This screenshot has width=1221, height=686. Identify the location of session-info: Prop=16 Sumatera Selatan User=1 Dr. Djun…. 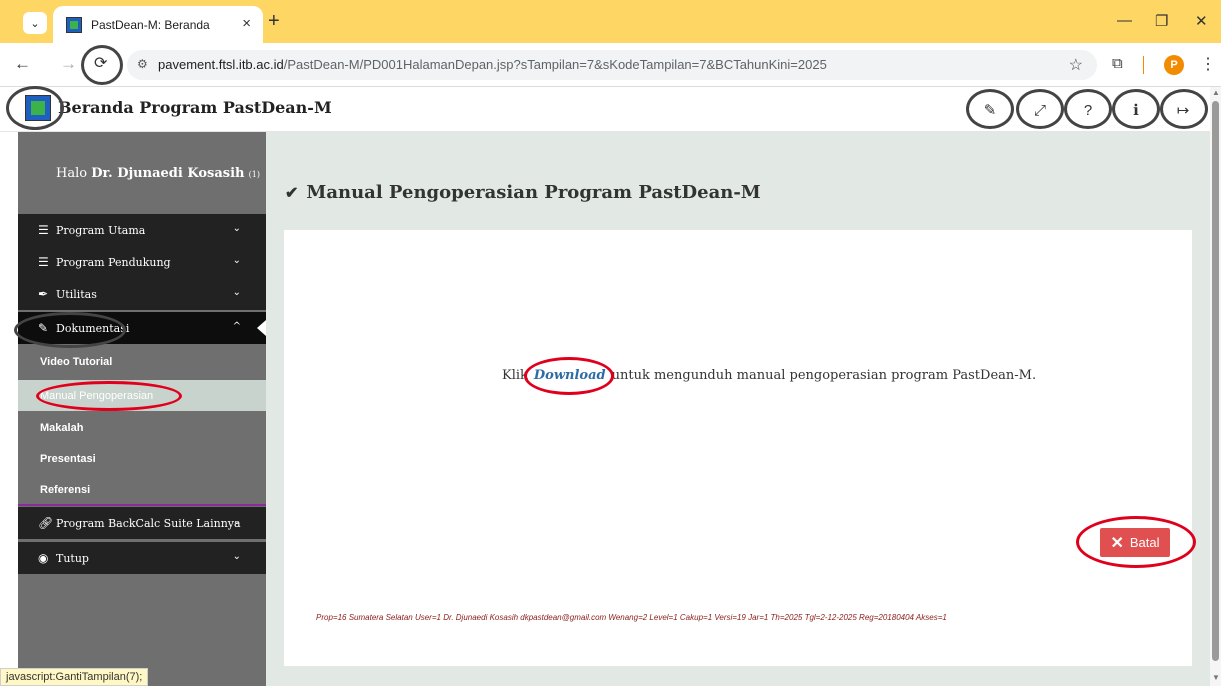
(631, 617).